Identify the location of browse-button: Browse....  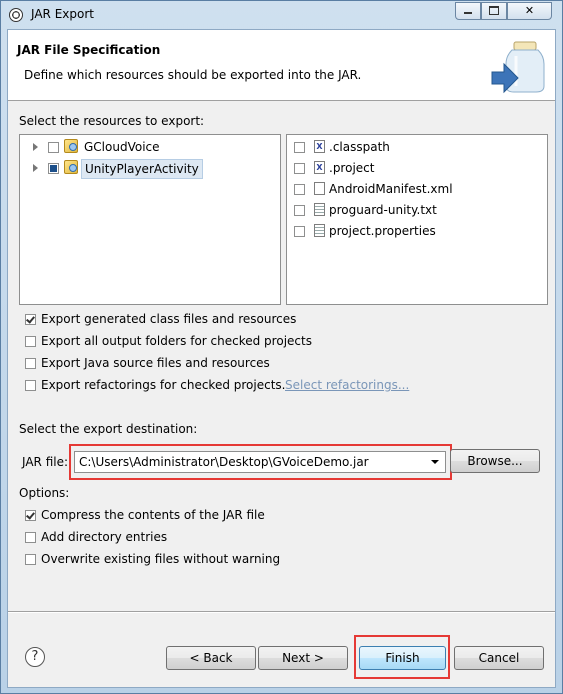
(495, 461).